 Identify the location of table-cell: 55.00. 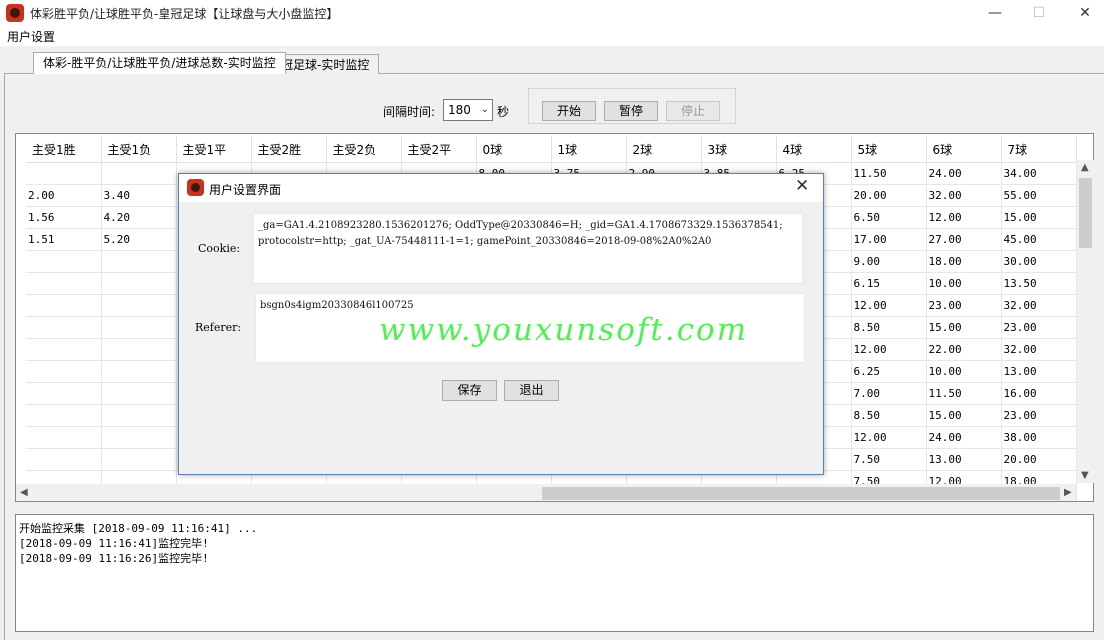
(1039, 195).